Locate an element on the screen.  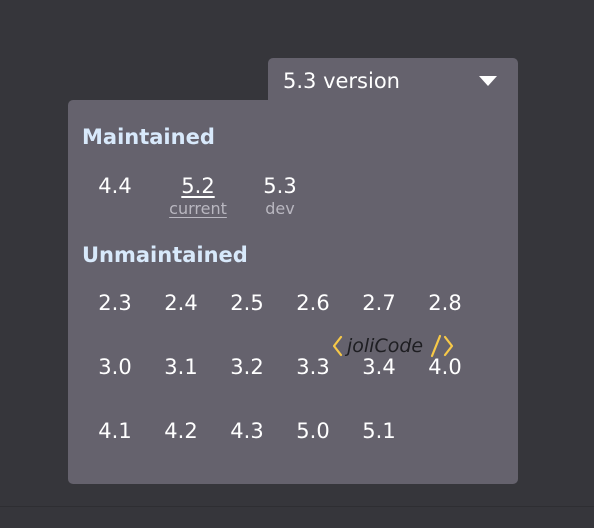
jolicode-logo: joliCode is located at coordinates (393, 346).